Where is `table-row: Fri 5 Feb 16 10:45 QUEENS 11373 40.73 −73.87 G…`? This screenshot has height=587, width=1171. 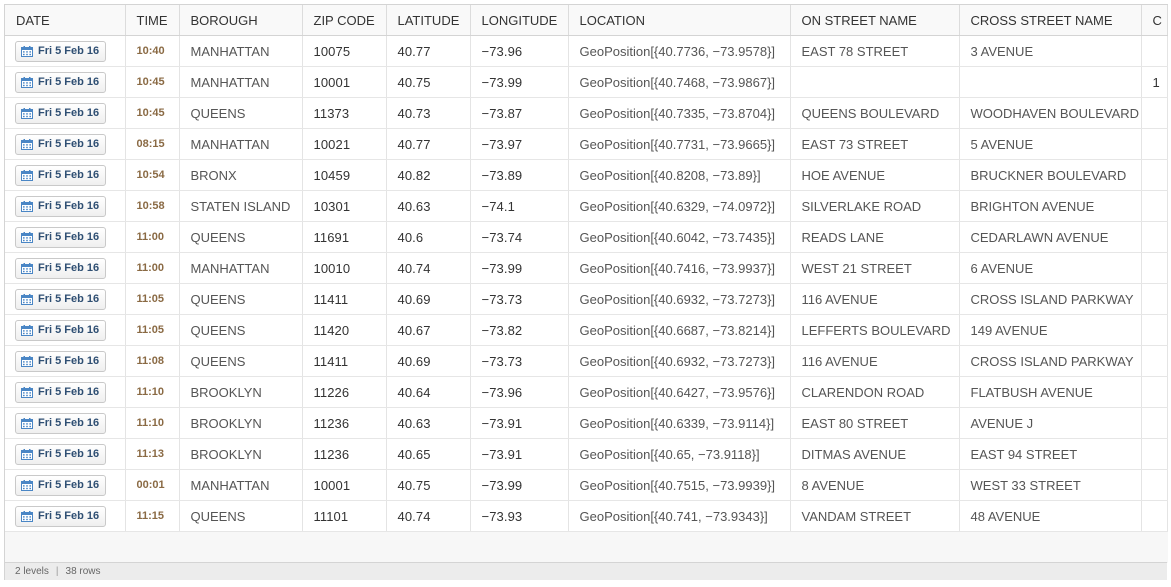
table-row: Fri 5 Feb 16 10:45 QUEENS 11373 40.73 −73.87 G… is located at coordinates (586, 113).